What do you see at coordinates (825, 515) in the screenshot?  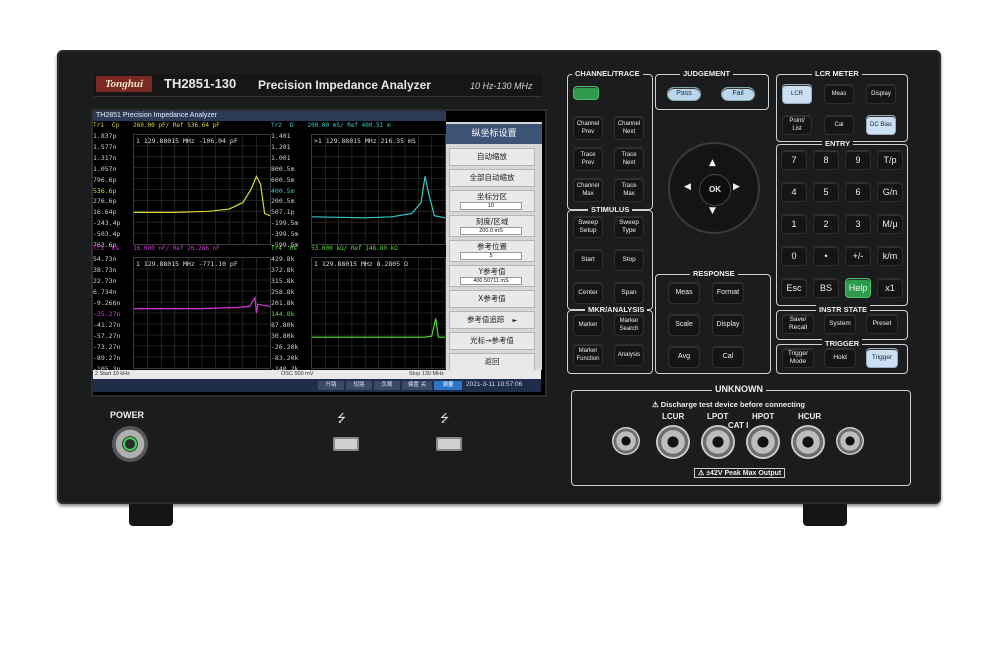 I see `right-foot` at bounding box center [825, 515].